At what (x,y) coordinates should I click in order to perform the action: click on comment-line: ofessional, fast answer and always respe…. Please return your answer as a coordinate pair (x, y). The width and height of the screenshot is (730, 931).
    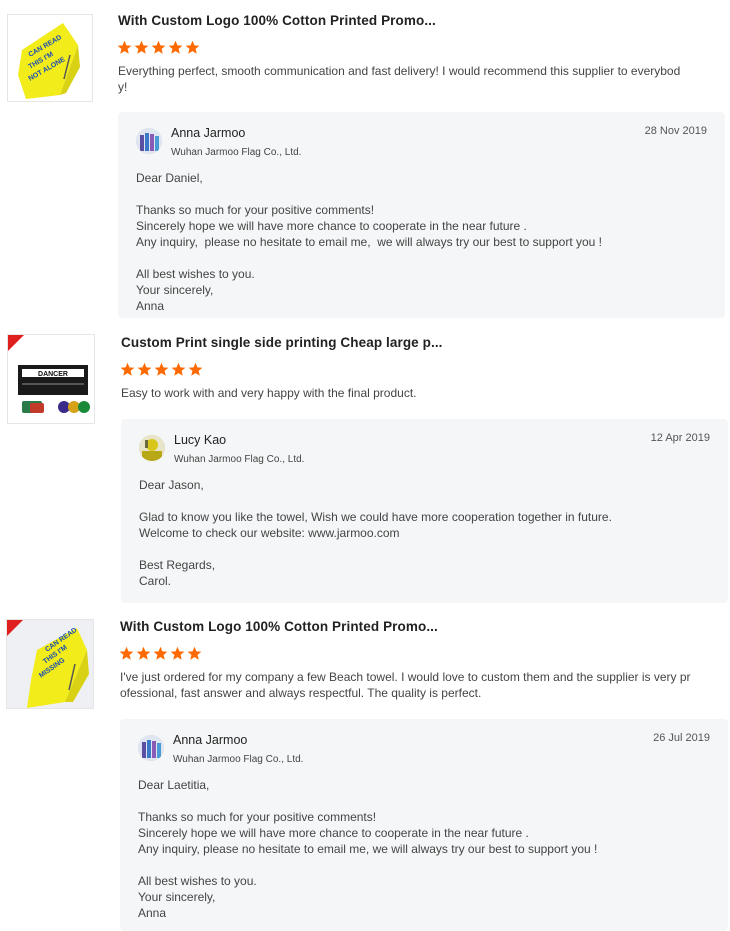
    Looking at the image, I should click on (301, 693).